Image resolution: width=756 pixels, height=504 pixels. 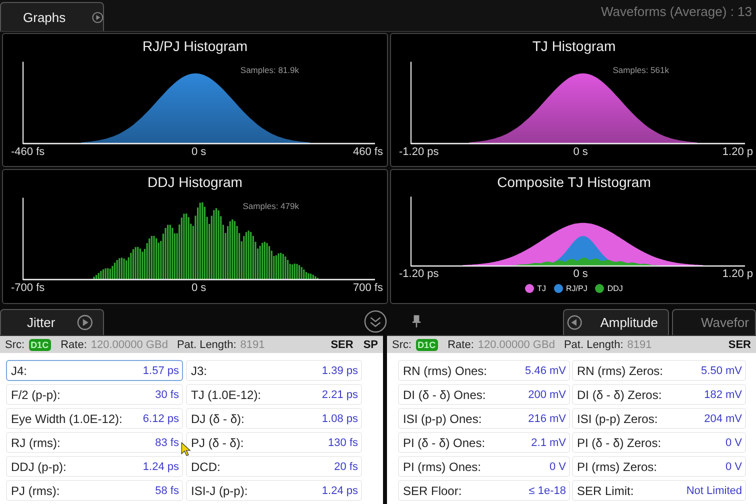 I want to click on waveform-count: Waveforms (Average) : 13, so click(x=676, y=11).